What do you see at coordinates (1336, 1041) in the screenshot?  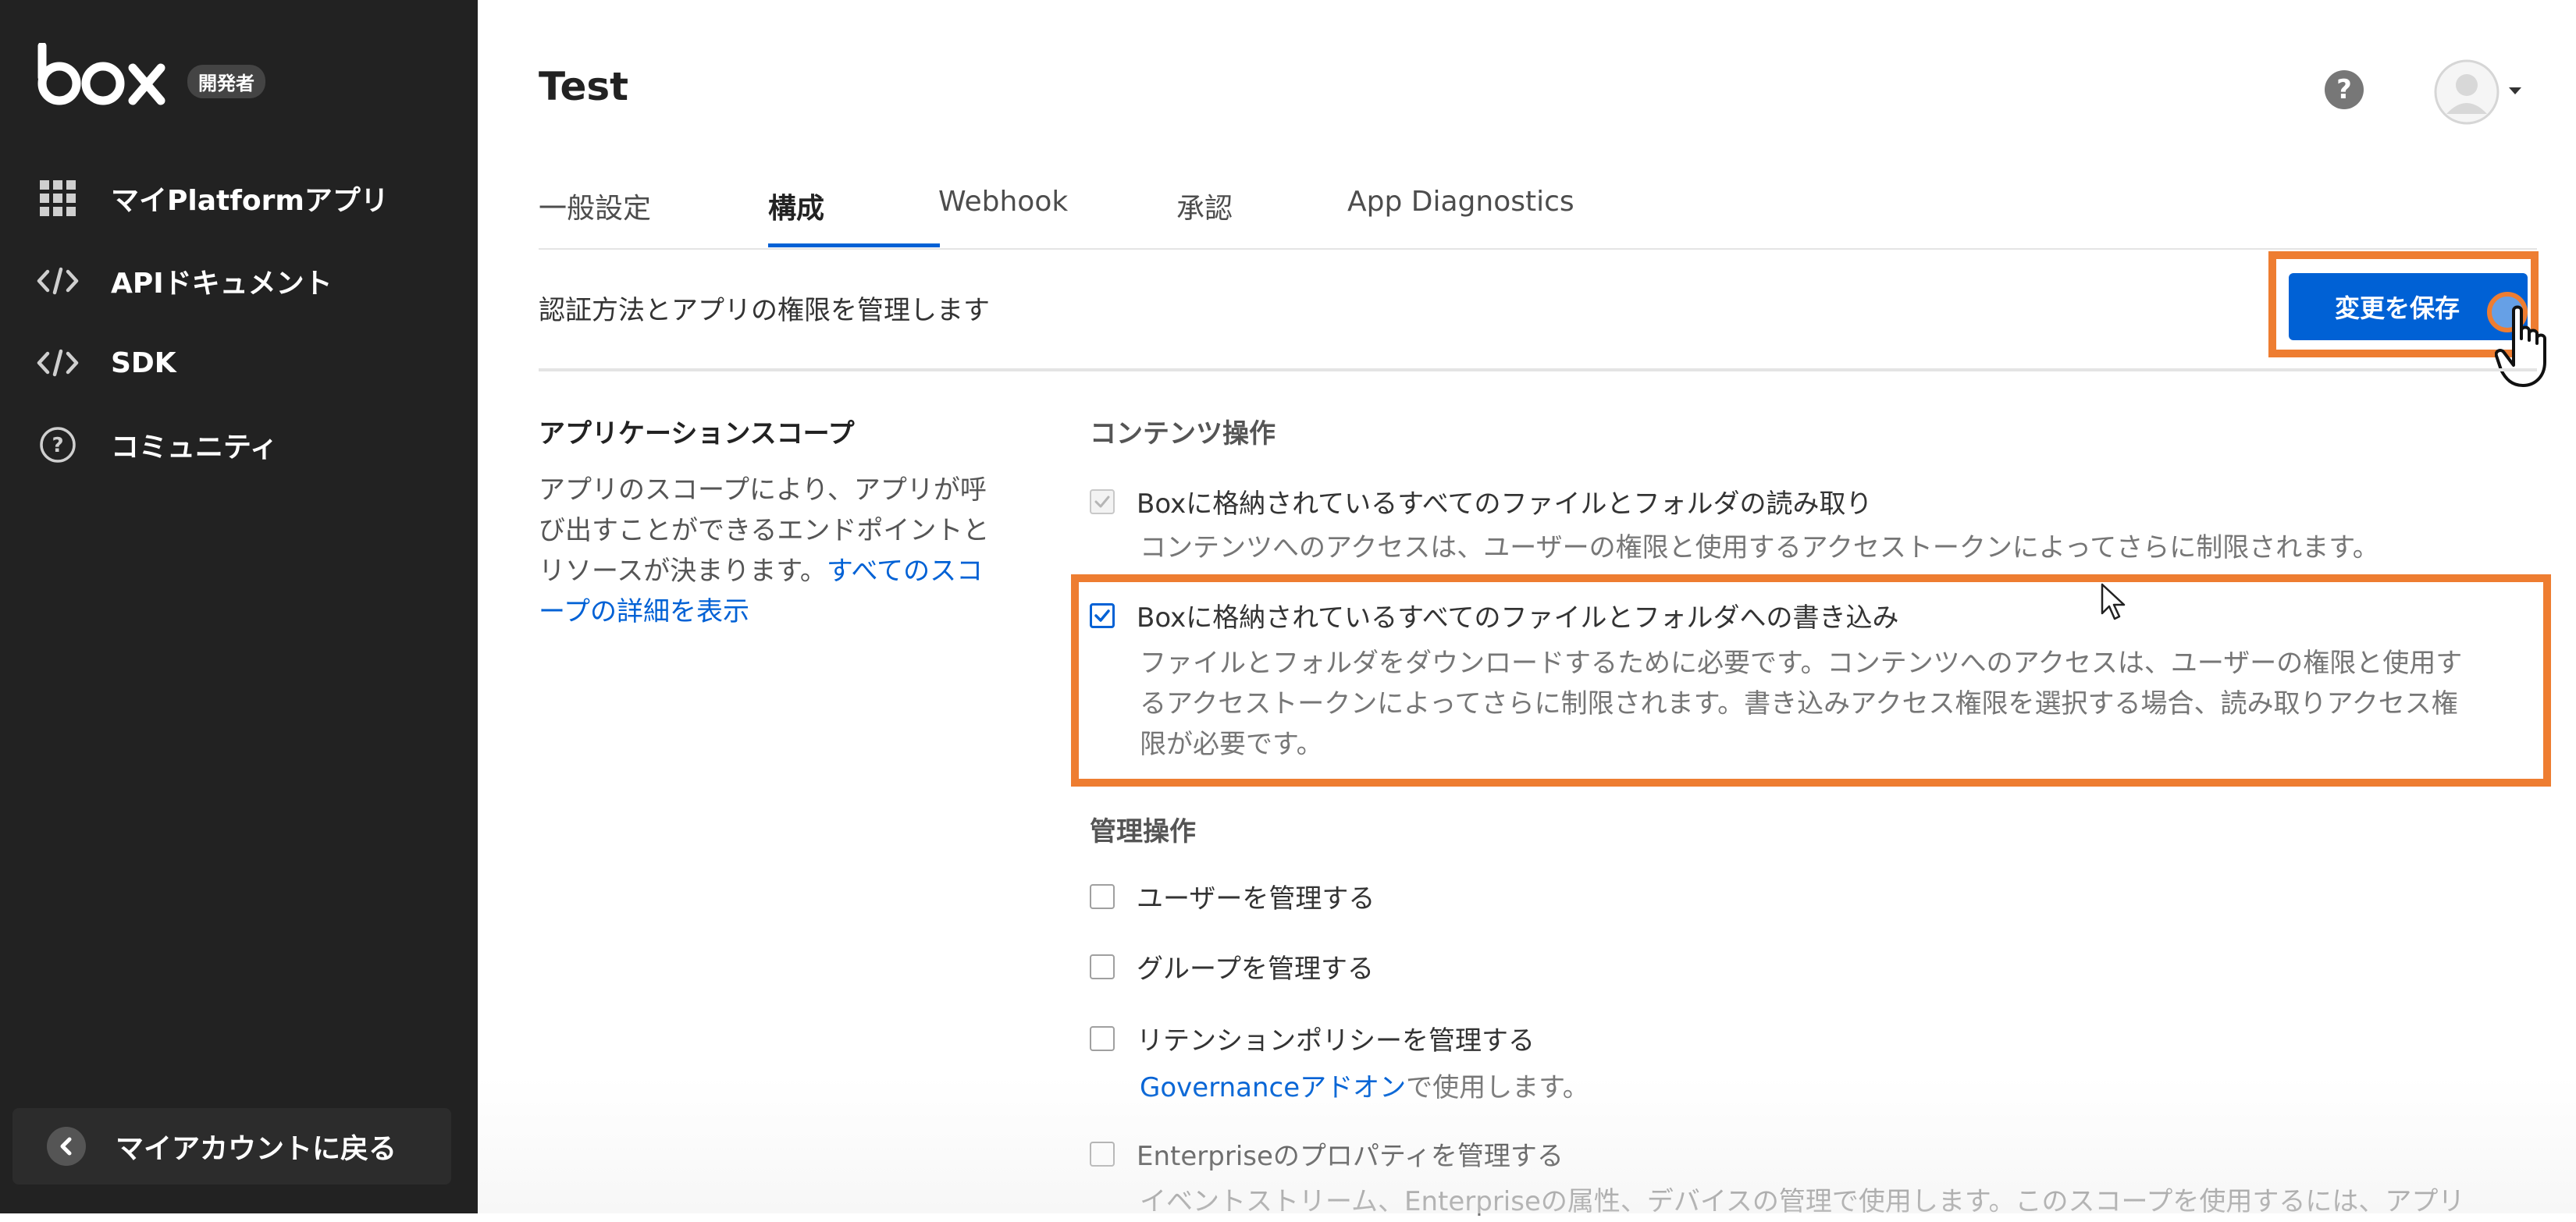 I see `manage-retention-label: リテンションポリシーを管理する` at bounding box center [1336, 1041].